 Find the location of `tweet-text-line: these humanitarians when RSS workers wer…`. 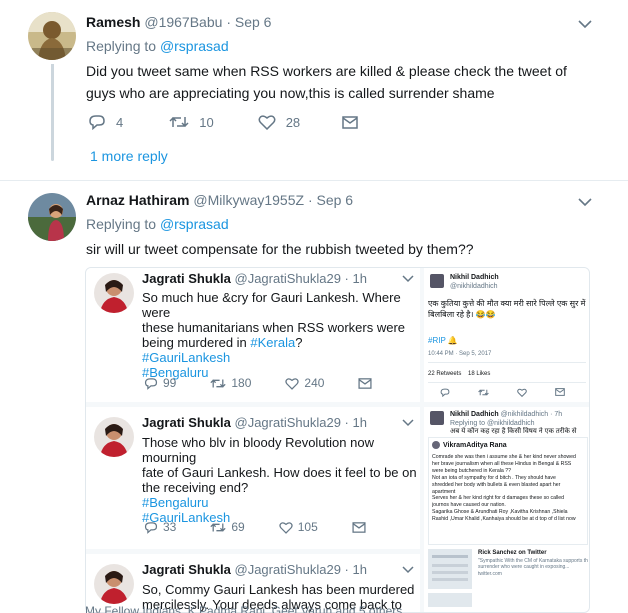

tweet-text-line: these humanitarians when RSS workers wer… is located at coordinates (274, 327).